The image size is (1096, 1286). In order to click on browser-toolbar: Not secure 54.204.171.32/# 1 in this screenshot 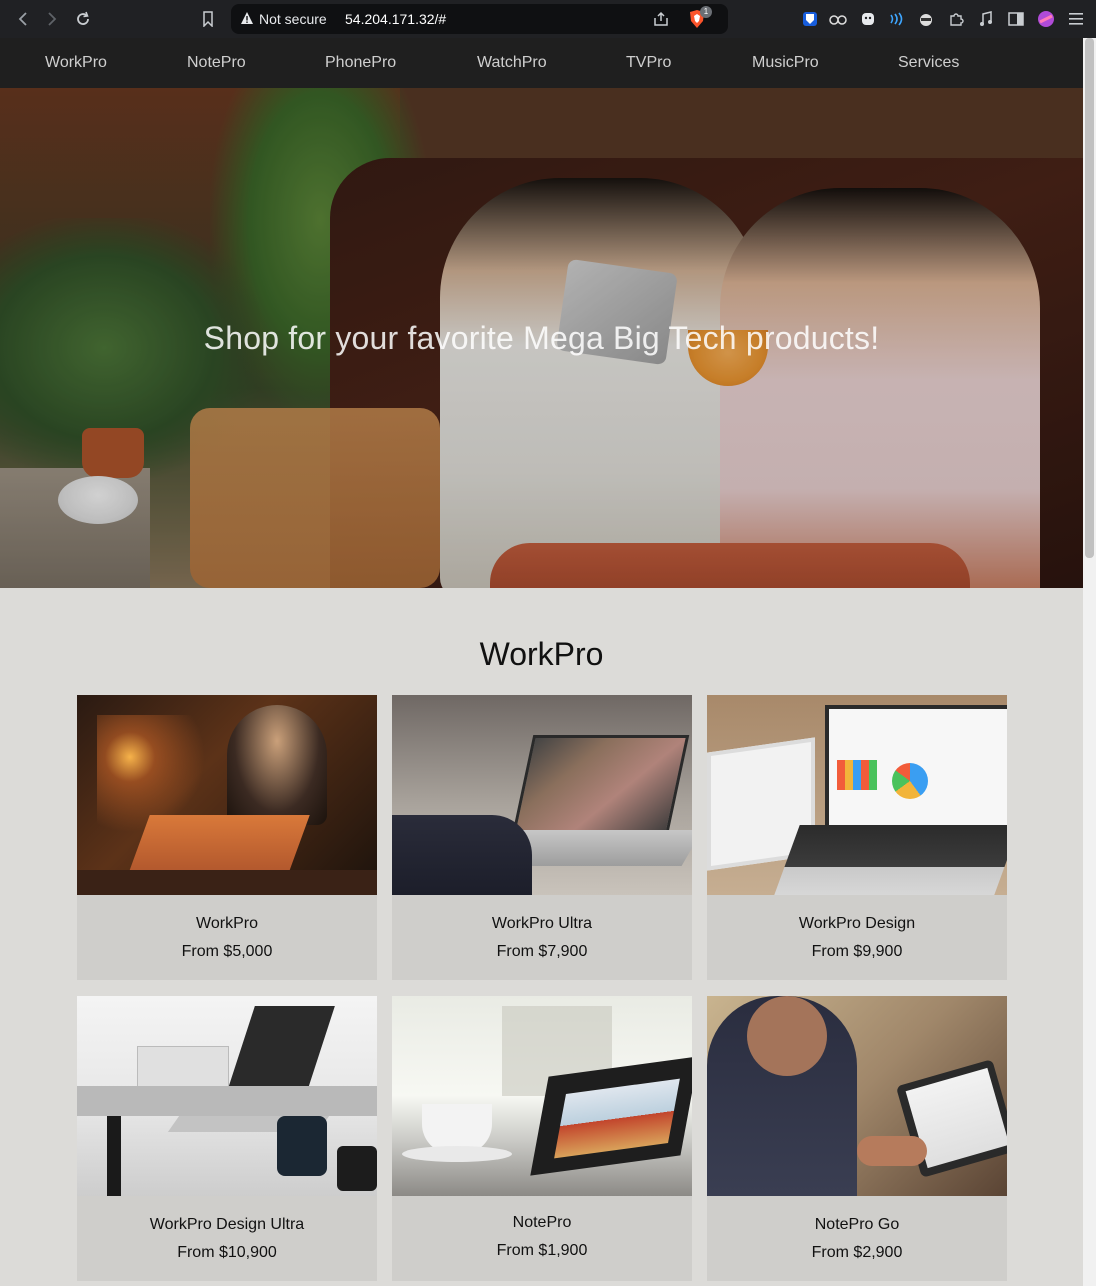, I will do `click(548, 19)`.